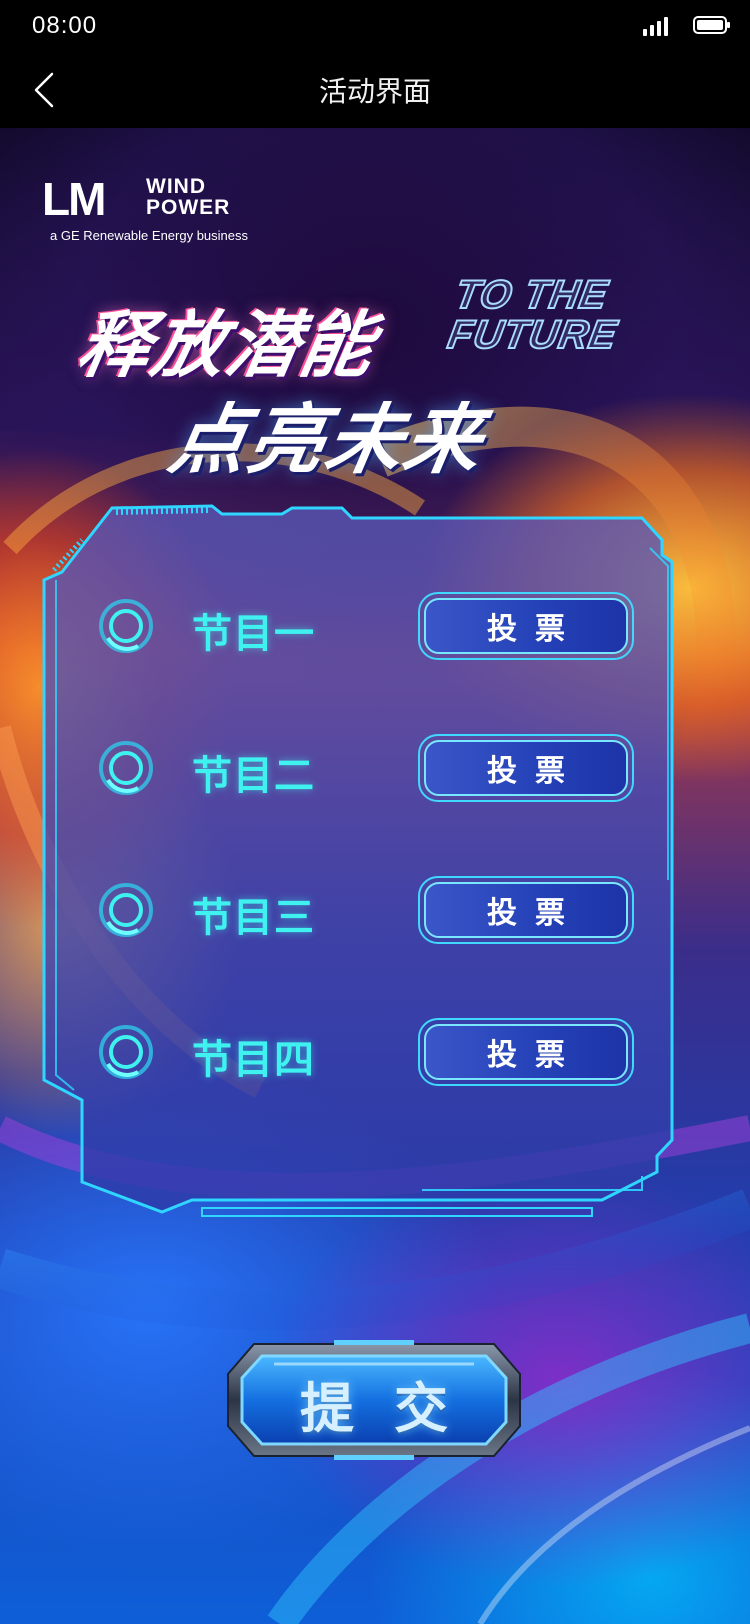 This screenshot has height=1624, width=750. Describe the element at coordinates (374, 767) in the screenshot. I see `program-row: 节目二 投票` at that location.